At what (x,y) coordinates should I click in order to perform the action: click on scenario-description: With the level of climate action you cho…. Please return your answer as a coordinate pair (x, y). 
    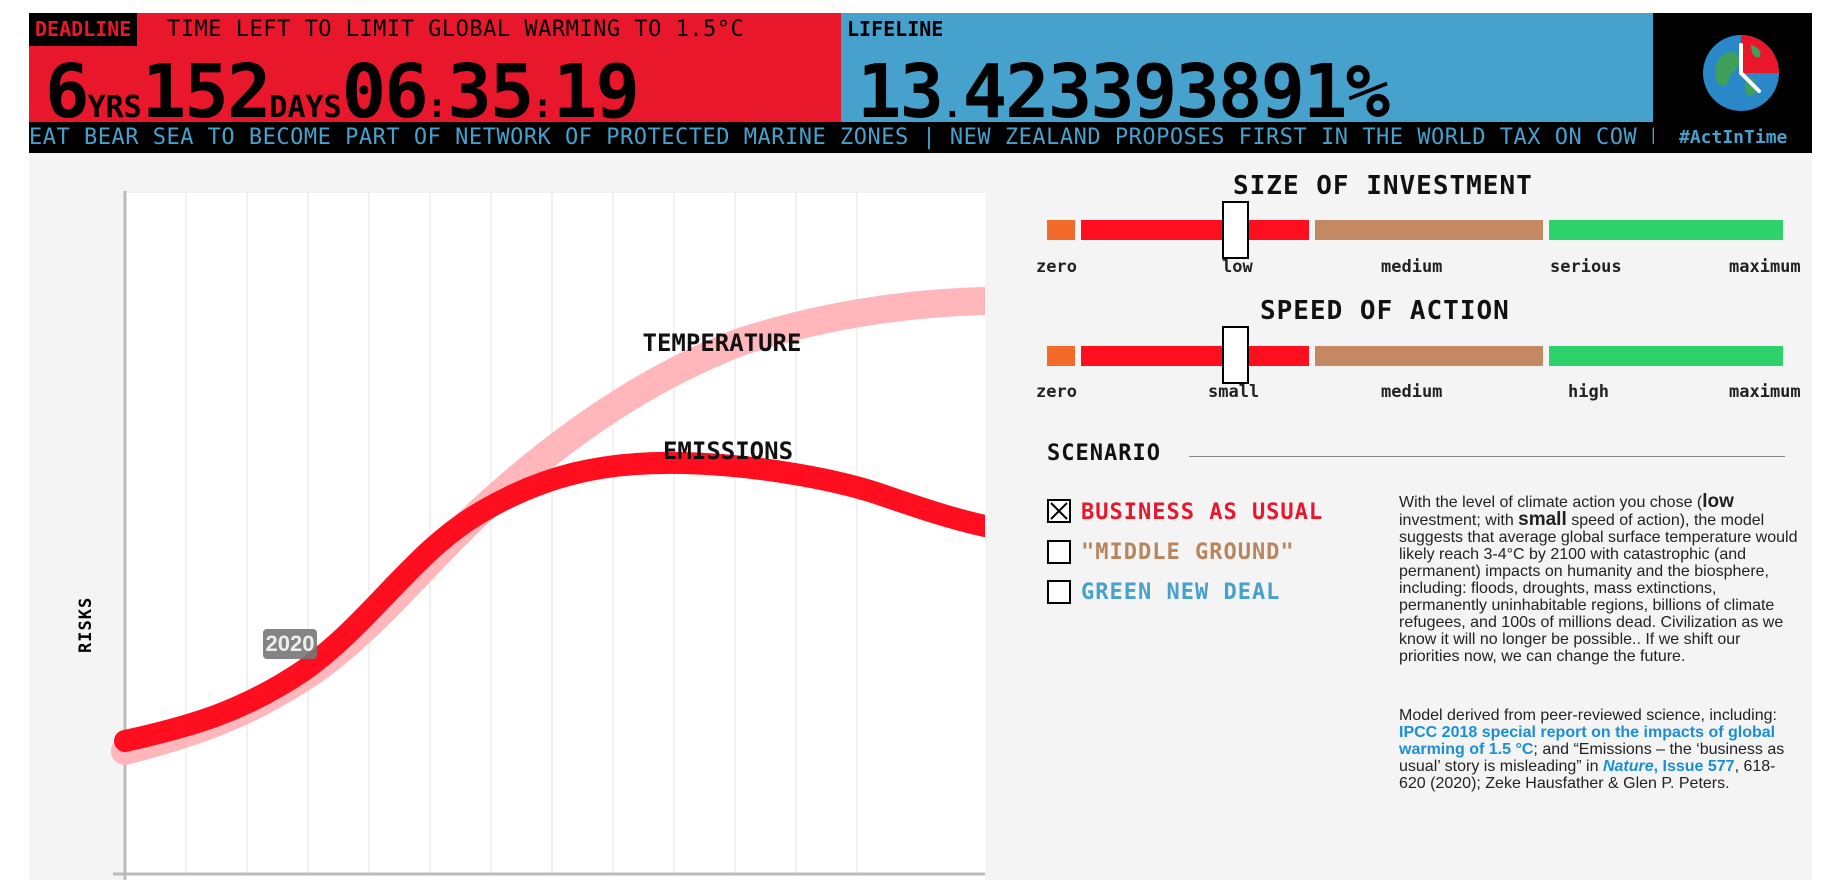
    Looking at the image, I should click on (1599, 578).